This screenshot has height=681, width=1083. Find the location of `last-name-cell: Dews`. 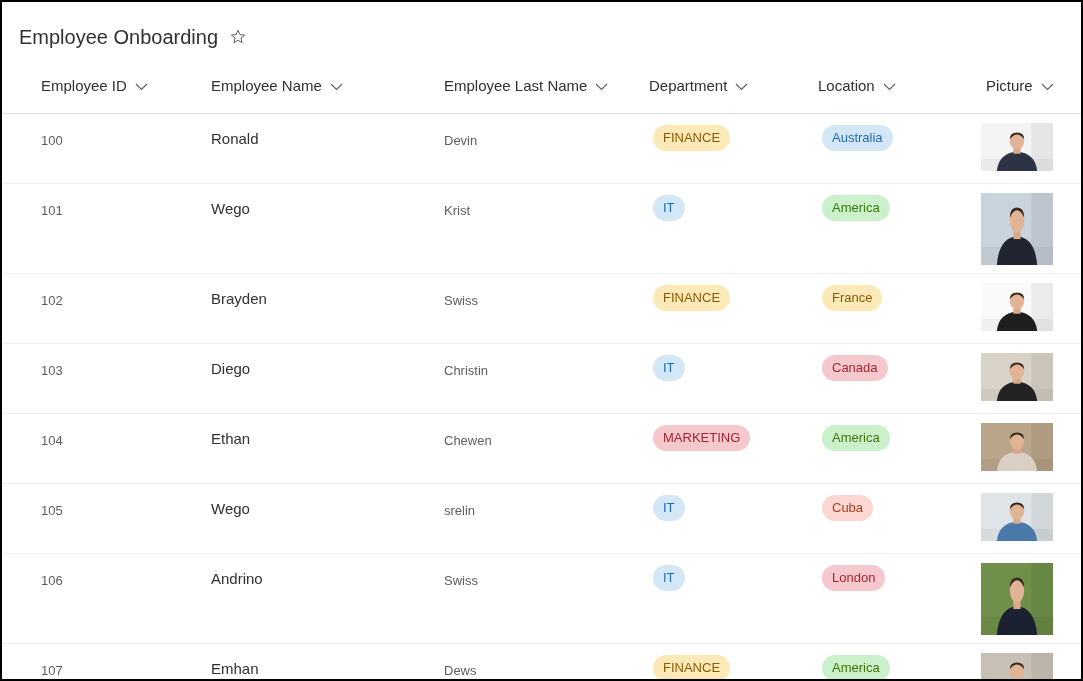

last-name-cell: Dews is located at coordinates (460, 670).